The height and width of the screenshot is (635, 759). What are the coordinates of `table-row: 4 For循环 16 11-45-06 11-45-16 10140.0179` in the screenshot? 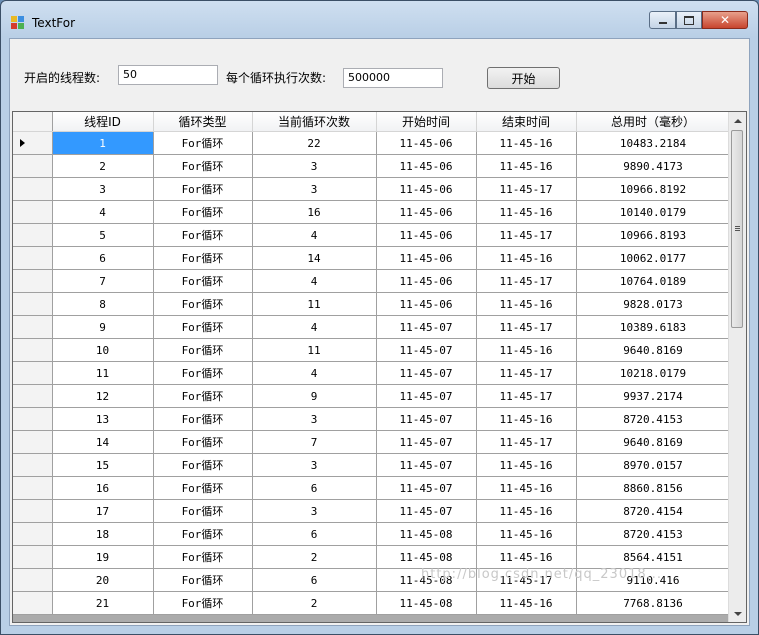 It's located at (372, 212).